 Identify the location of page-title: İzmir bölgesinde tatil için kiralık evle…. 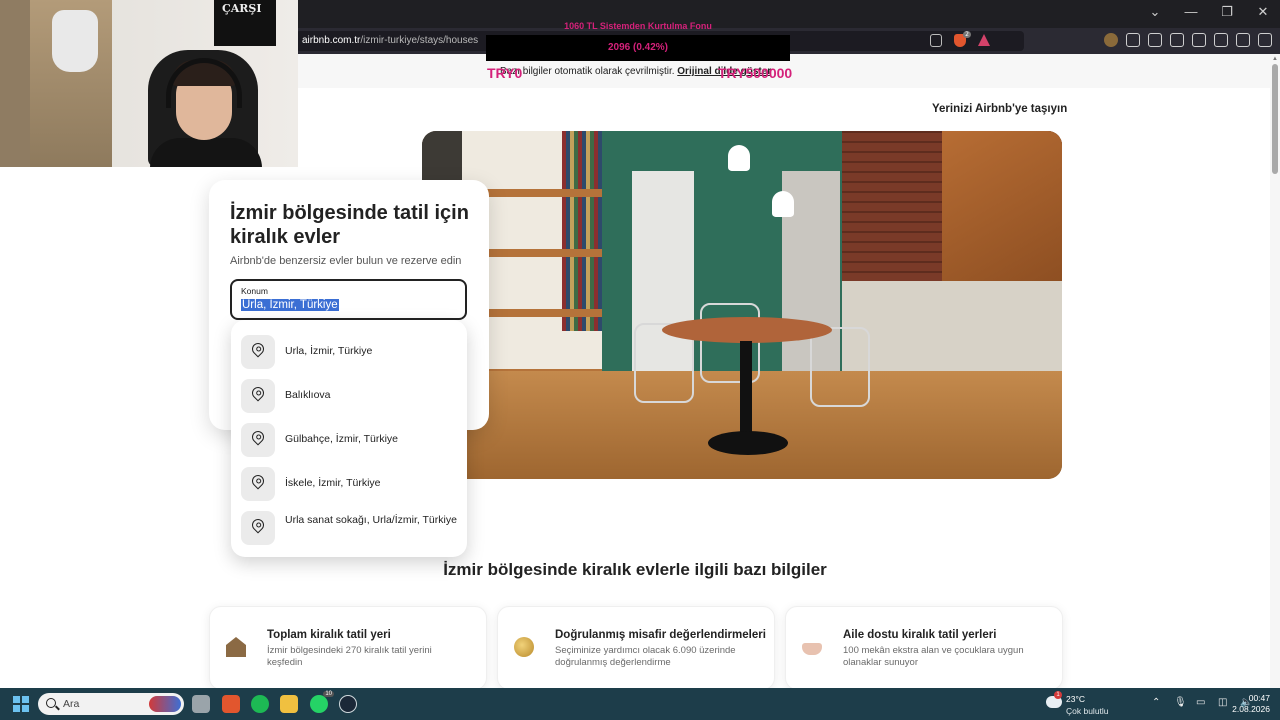
(349, 225).